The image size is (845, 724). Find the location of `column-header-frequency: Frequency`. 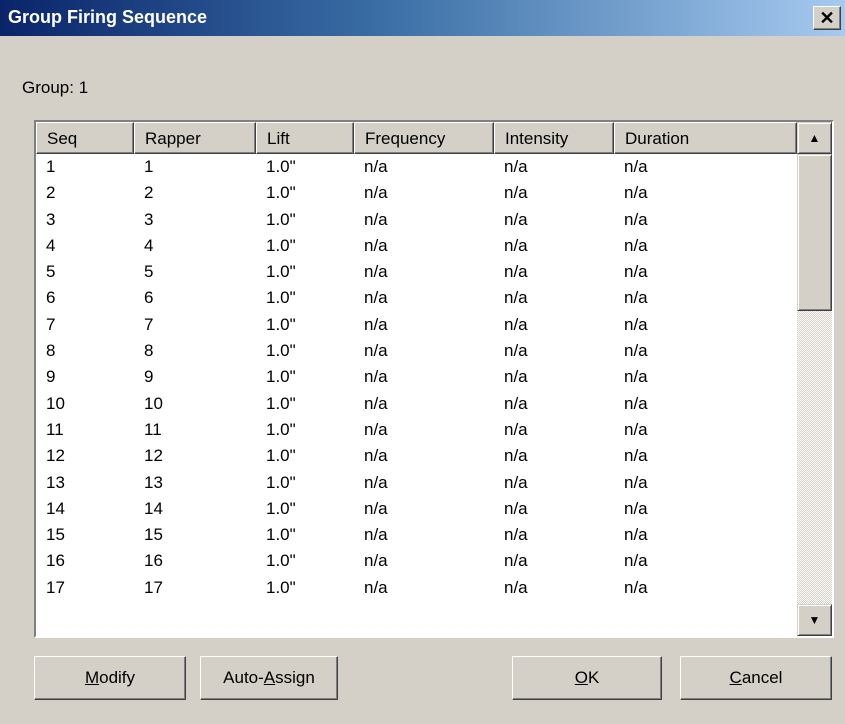

column-header-frequency: Frequency is located at coordinates (424, 138).